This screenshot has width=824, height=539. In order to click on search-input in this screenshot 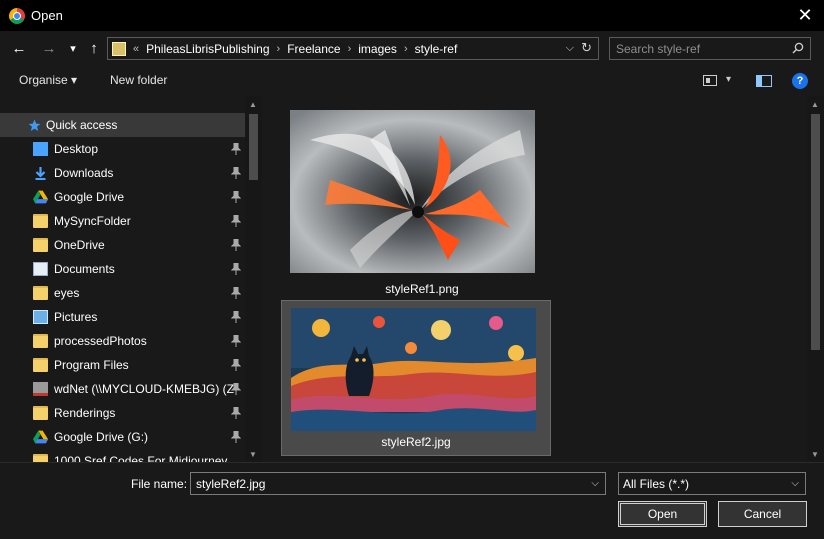, I will do `click(701, 49)`.